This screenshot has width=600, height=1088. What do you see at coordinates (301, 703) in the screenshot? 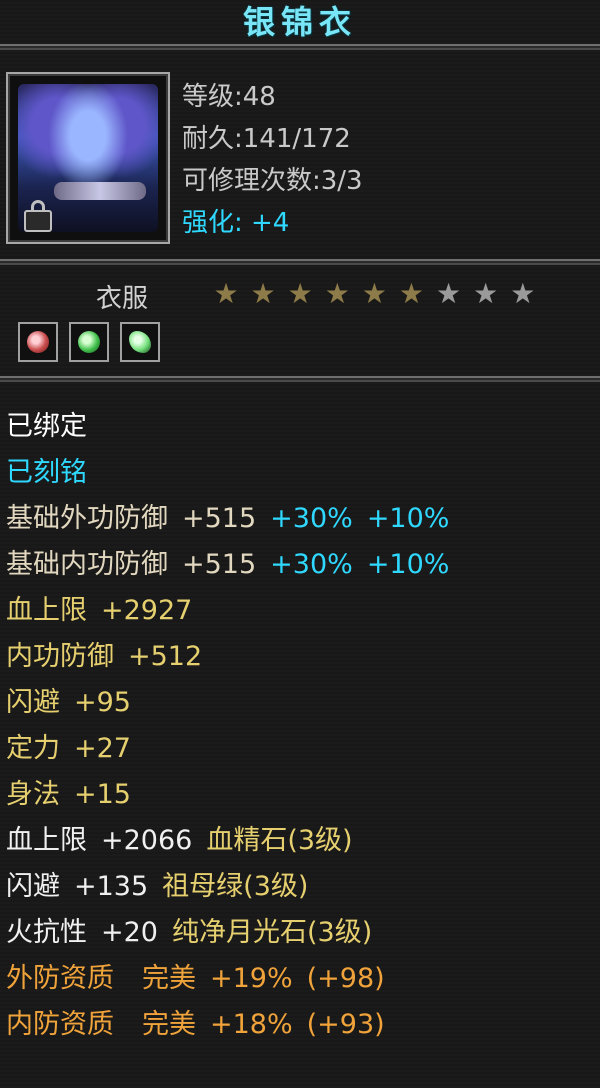
I see `dodge-line: 闪避 +95` at bounding box center [301, 703].